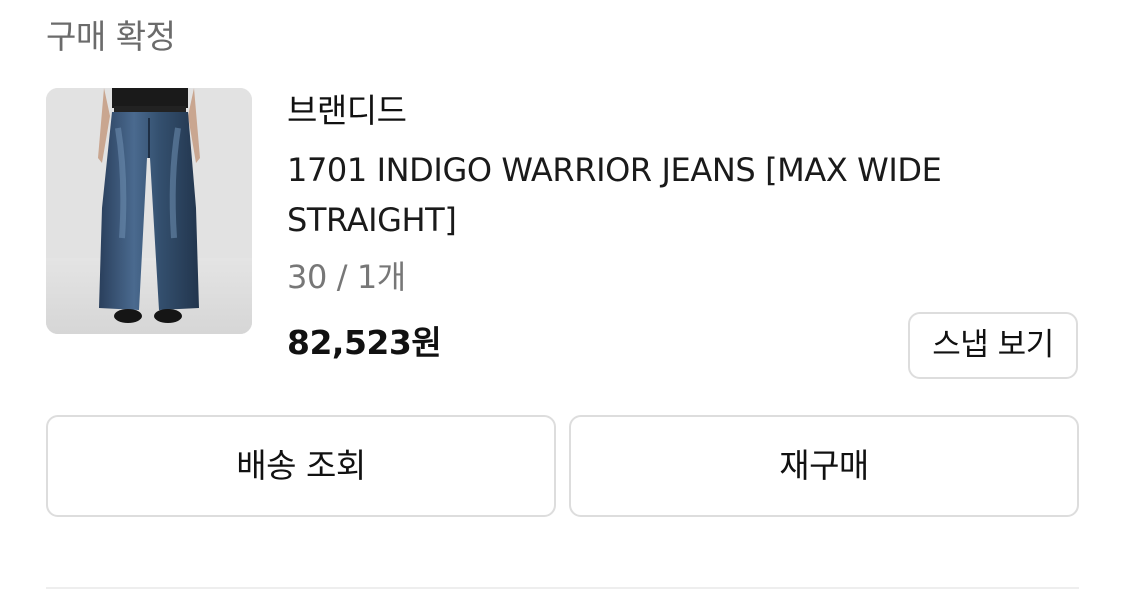  Describe the element at coordinates (993, 345) in the screenshot. I see `snap-view-button: 스냅 보기` at that location.